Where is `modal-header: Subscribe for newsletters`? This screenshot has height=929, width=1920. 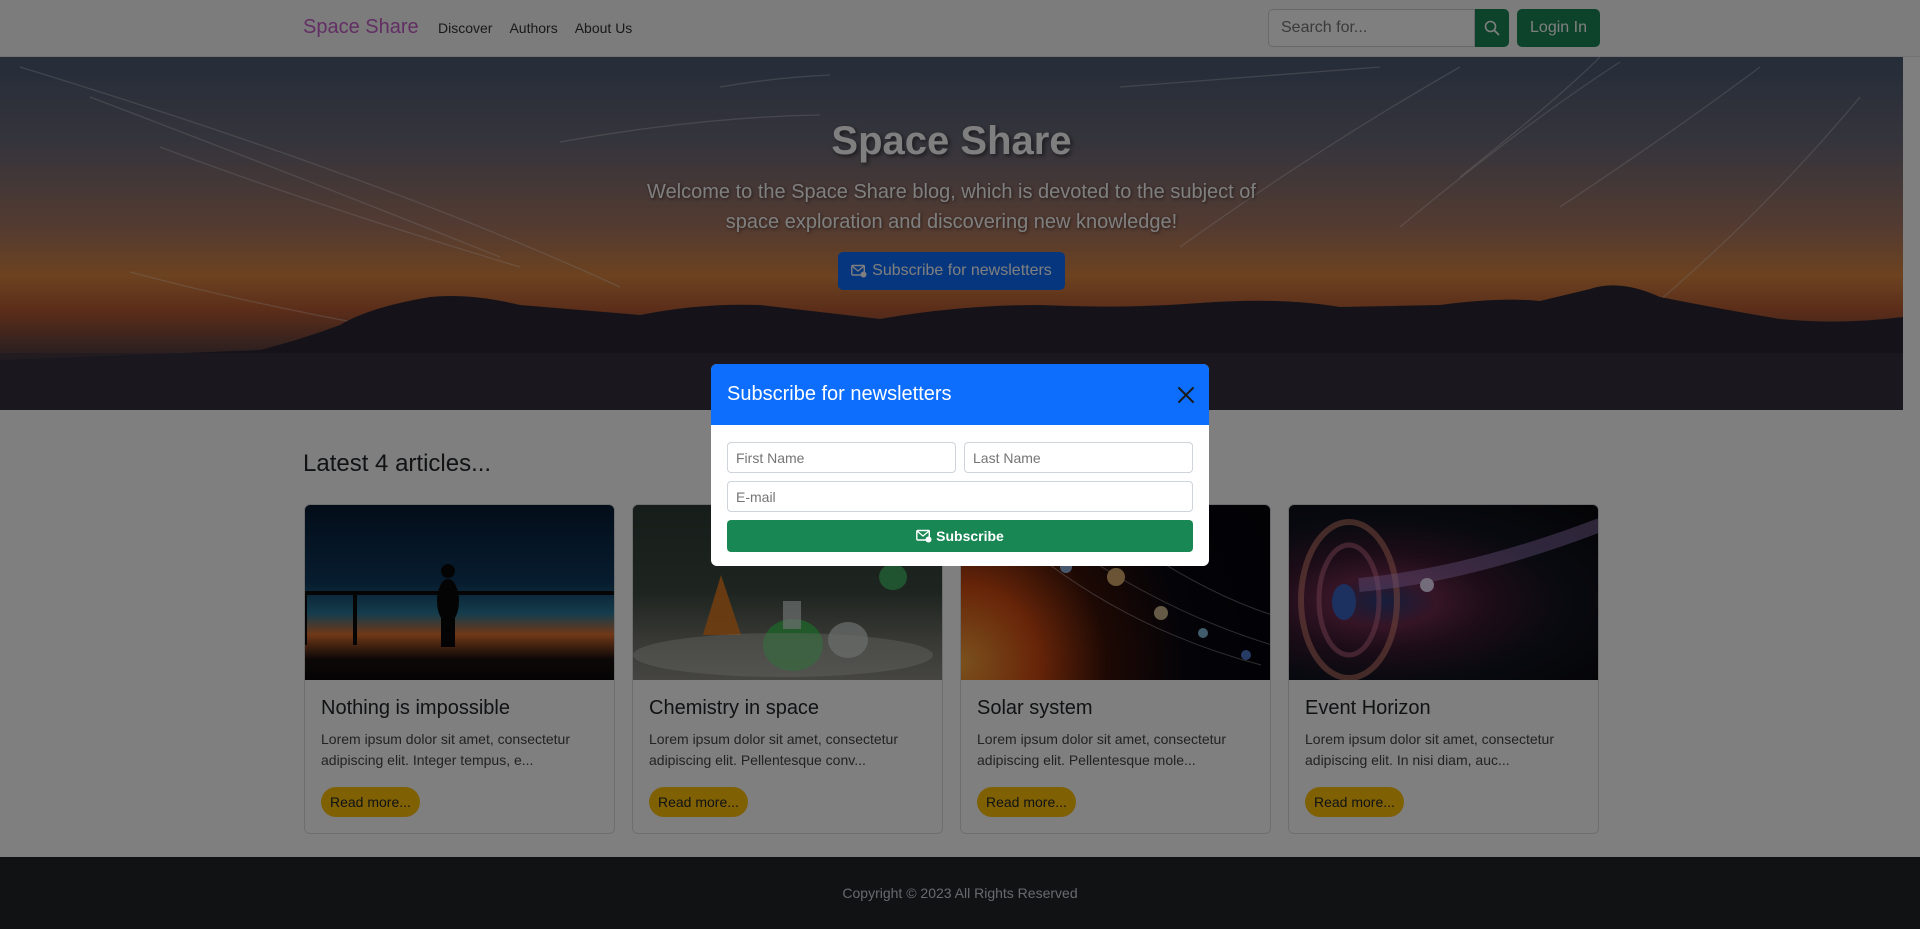
modal-header: Subscribe for newsletters is located at coordinates (960, 394).